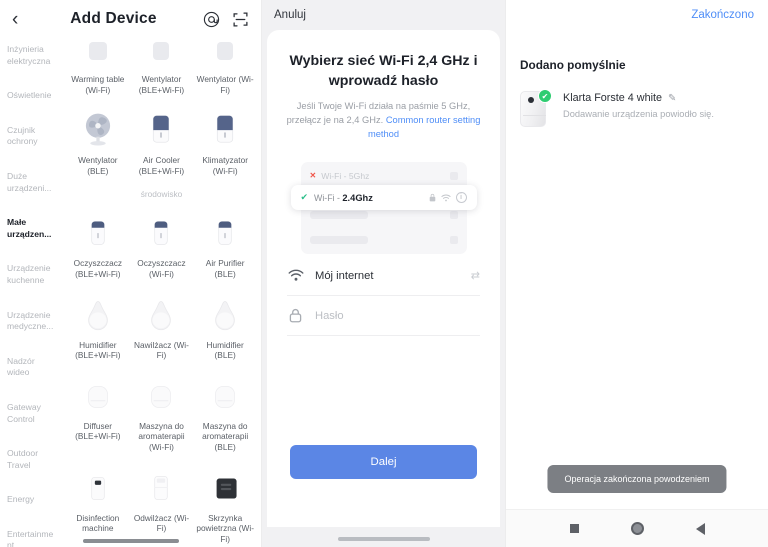 This screenshot has height=547, width=768. I want to click on device-card: Nawilżacz (Wi-Fi), so click(162, 326).